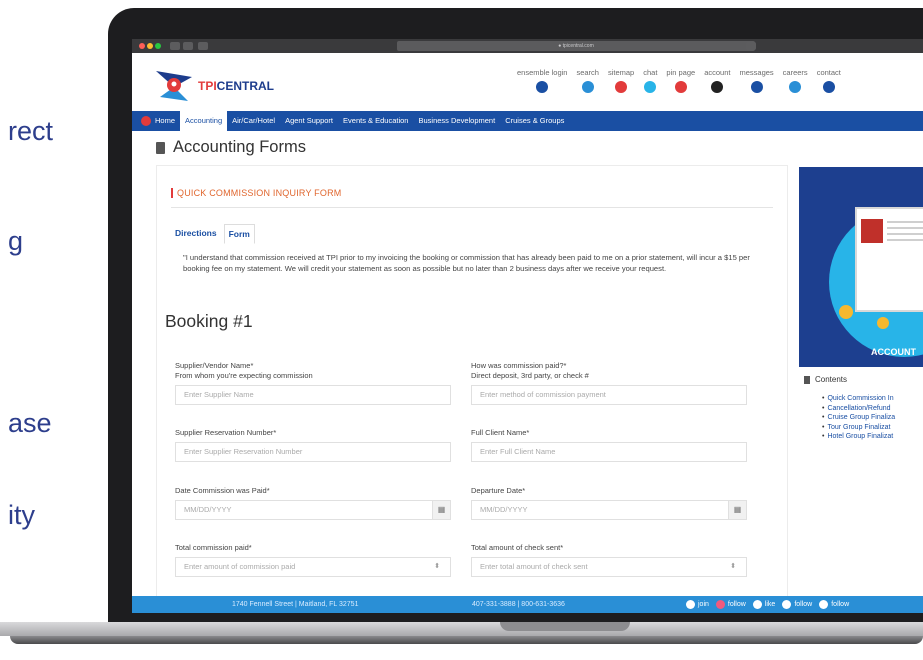  What do you see at coordinates (609, 452) in the screenshot?
I see `client-name-input: Enter Full Client Name` at bounding box center [609, 452].